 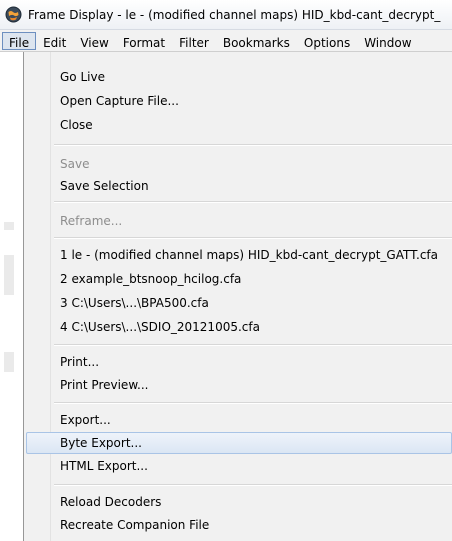 I want to click on app-globe-icon, so click(x=13, y=14).